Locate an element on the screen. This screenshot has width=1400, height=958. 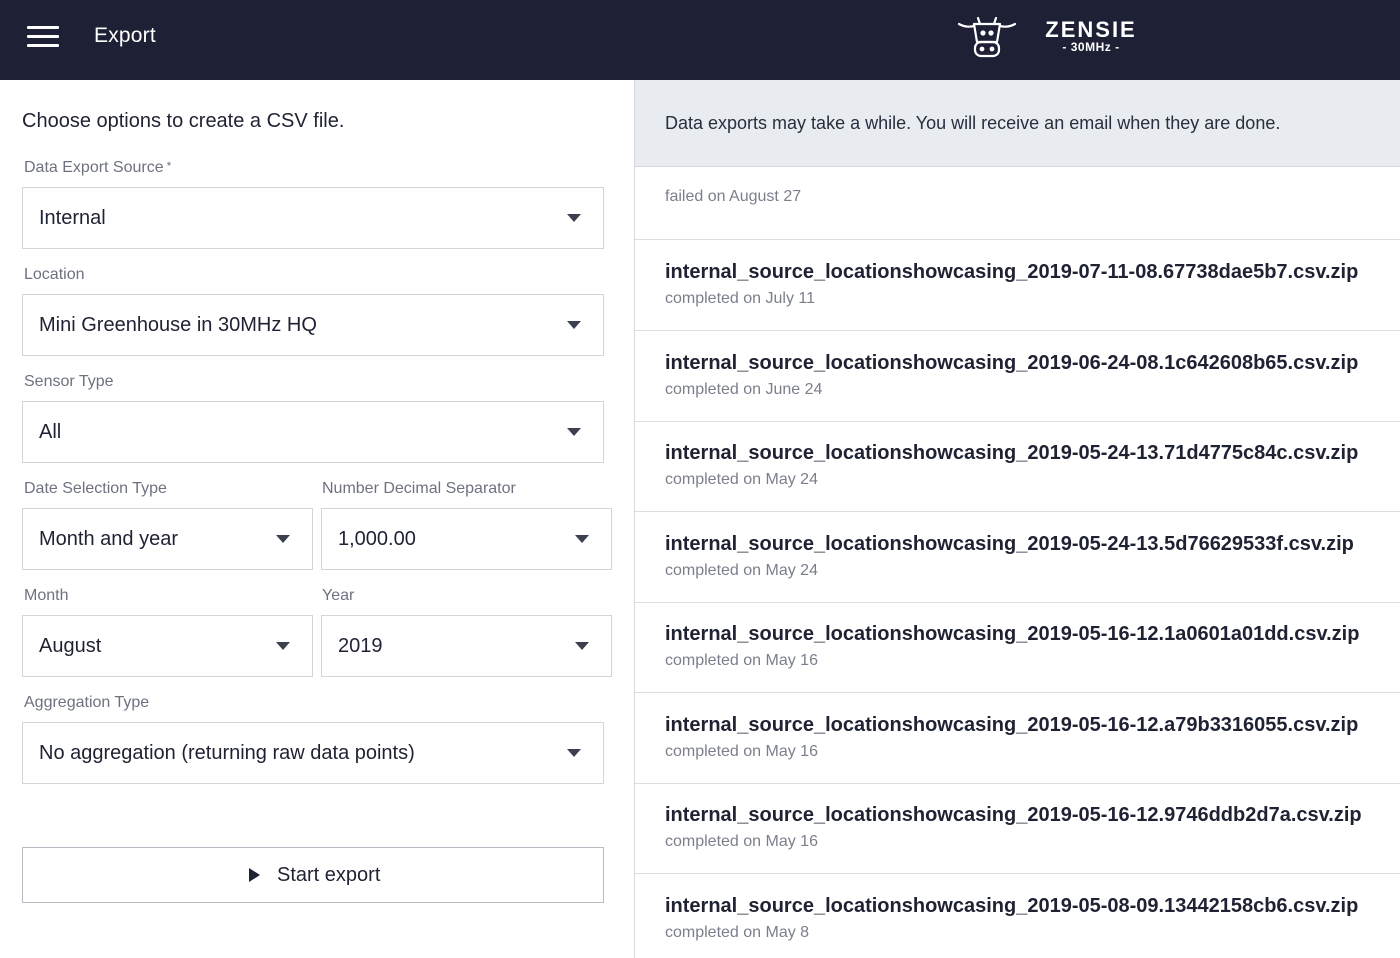
hamburger-menu-icon is located at coordinates (43, 37).